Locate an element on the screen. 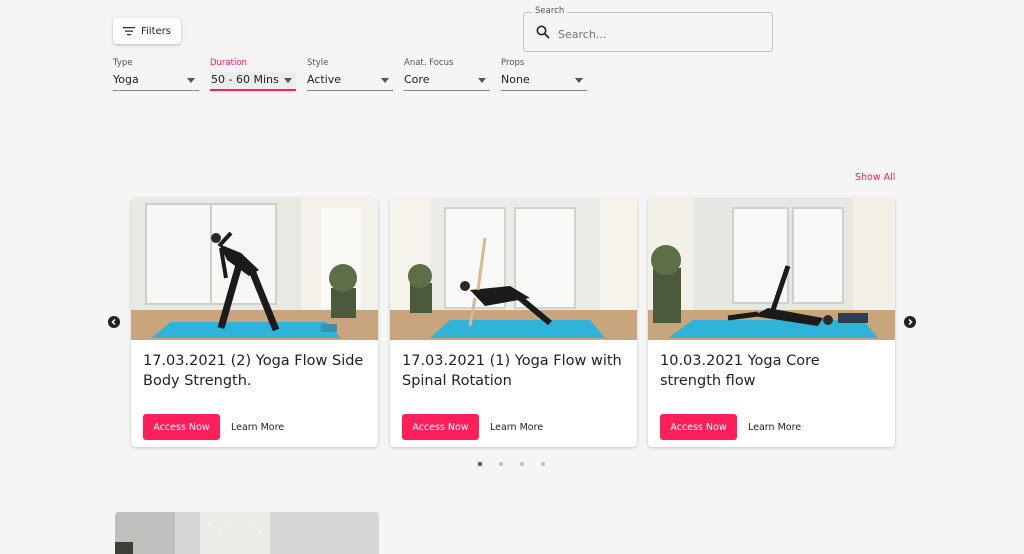 The width and height of the screenshot is (1024, 554). anat-focus-select-value: Core is located at coordinates (447, 81).